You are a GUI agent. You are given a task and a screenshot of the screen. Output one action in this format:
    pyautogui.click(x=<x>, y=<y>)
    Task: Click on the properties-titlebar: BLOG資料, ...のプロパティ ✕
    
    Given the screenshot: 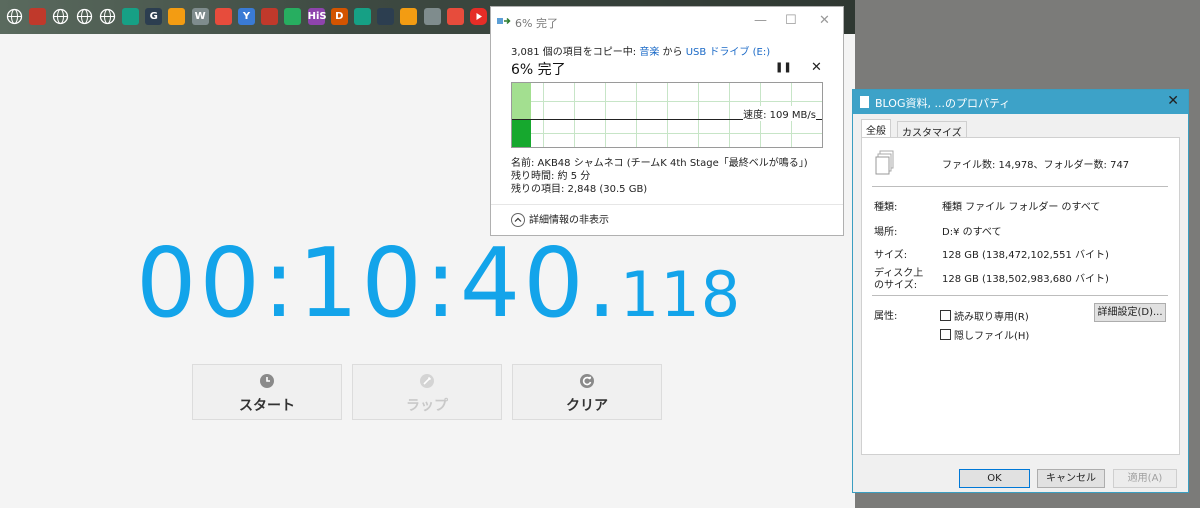 What is the action you would take?
    pyautogui.click(x=1020, y=102)
    